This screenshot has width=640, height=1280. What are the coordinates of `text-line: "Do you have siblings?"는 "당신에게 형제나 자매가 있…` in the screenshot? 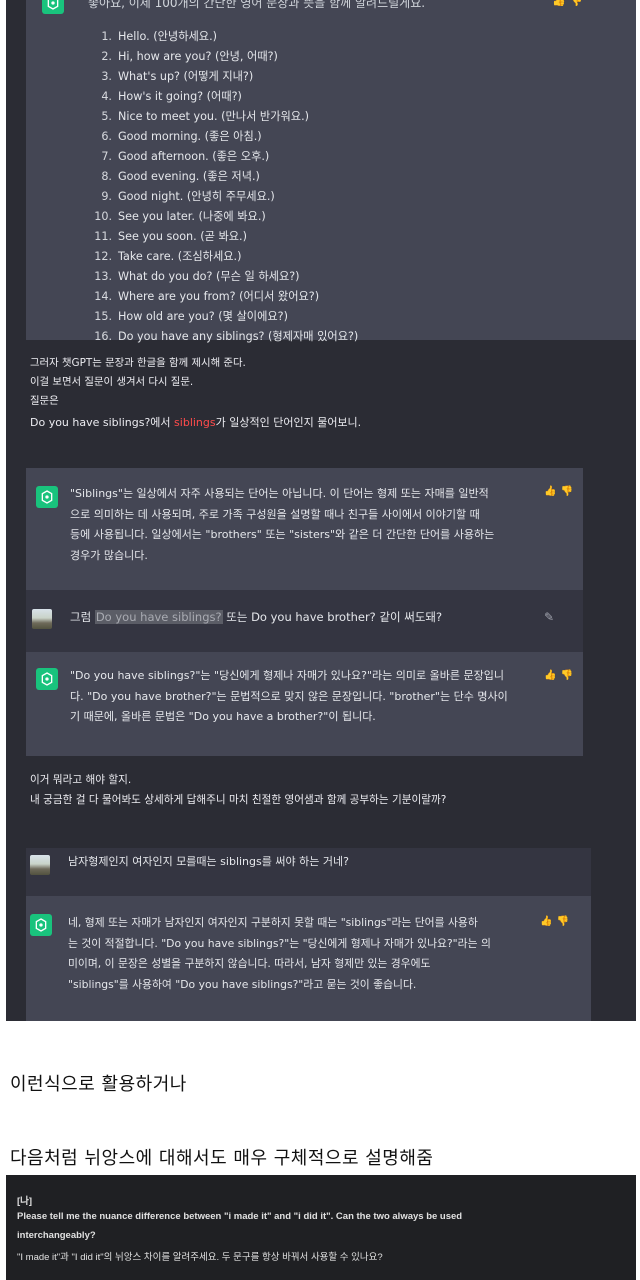 It's located at (287, 675).